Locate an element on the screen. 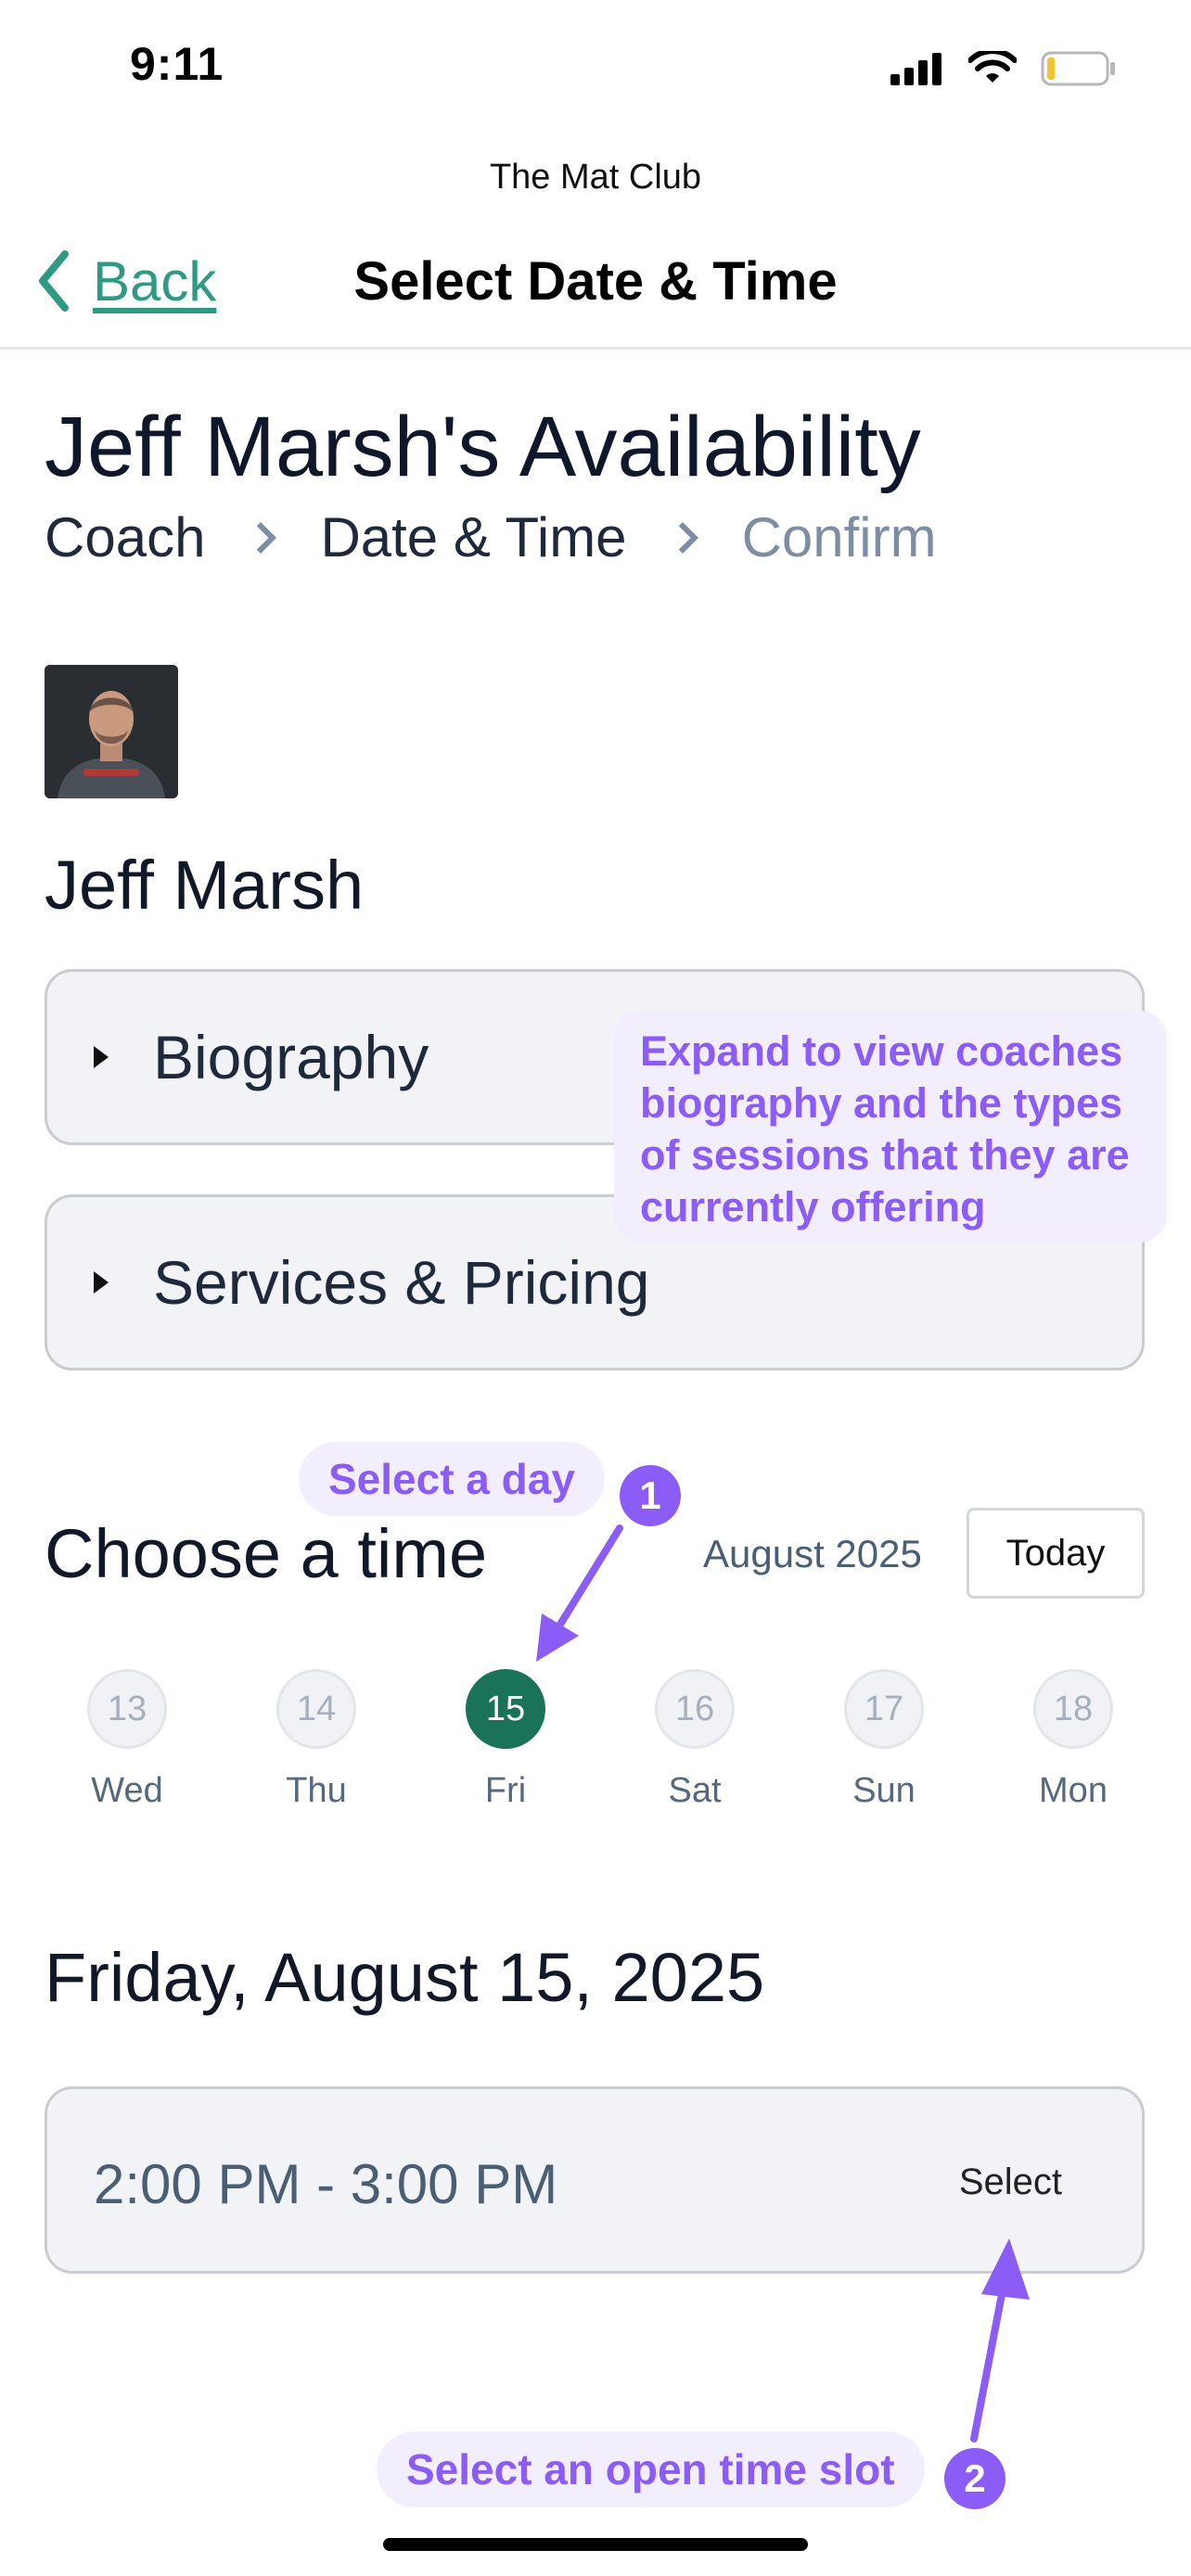 The height and width of the screenshot is (2576, 1191). status-icons is located at coordinates (1003, 68).